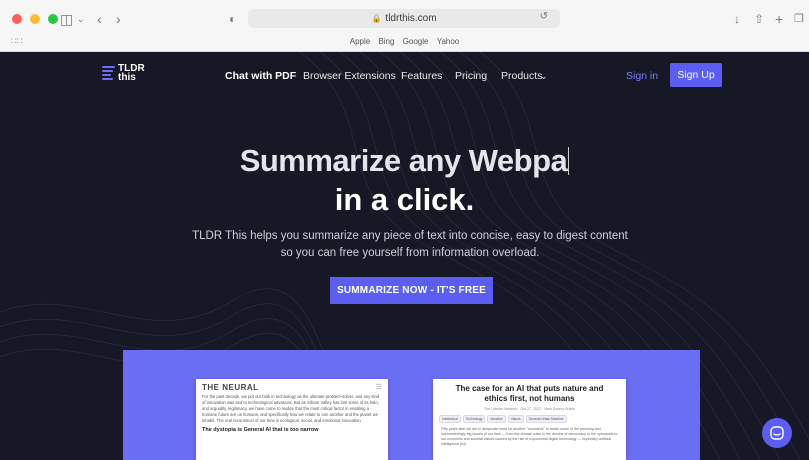 This screenshot has height=460, width=809. I want to click on favorite-apple: Apple, so click(360, 41).